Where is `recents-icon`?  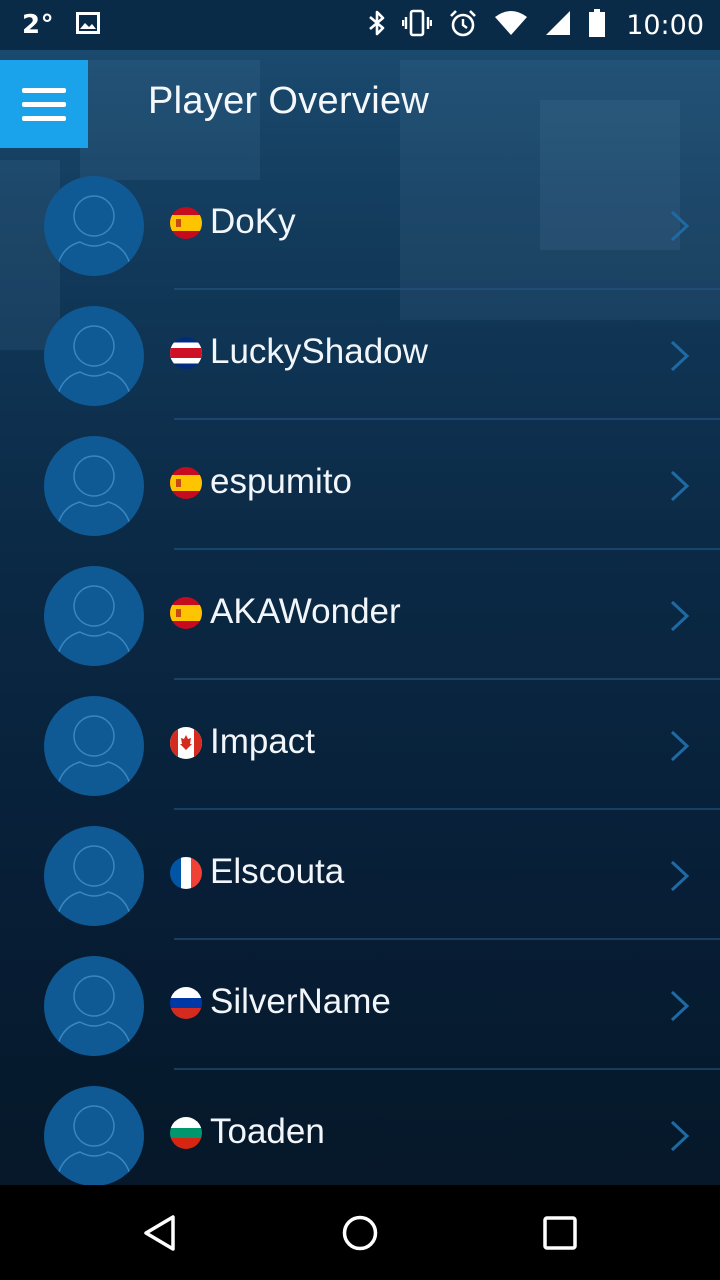 recents-icon is located at coordinates (560, 1232).